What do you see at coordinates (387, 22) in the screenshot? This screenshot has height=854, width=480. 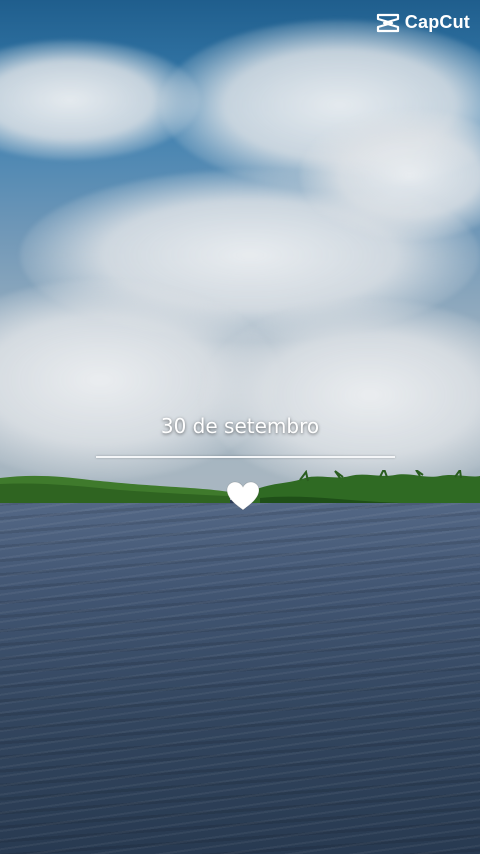 I see `capcut-logo-icon` at bounding box center [387, 22].